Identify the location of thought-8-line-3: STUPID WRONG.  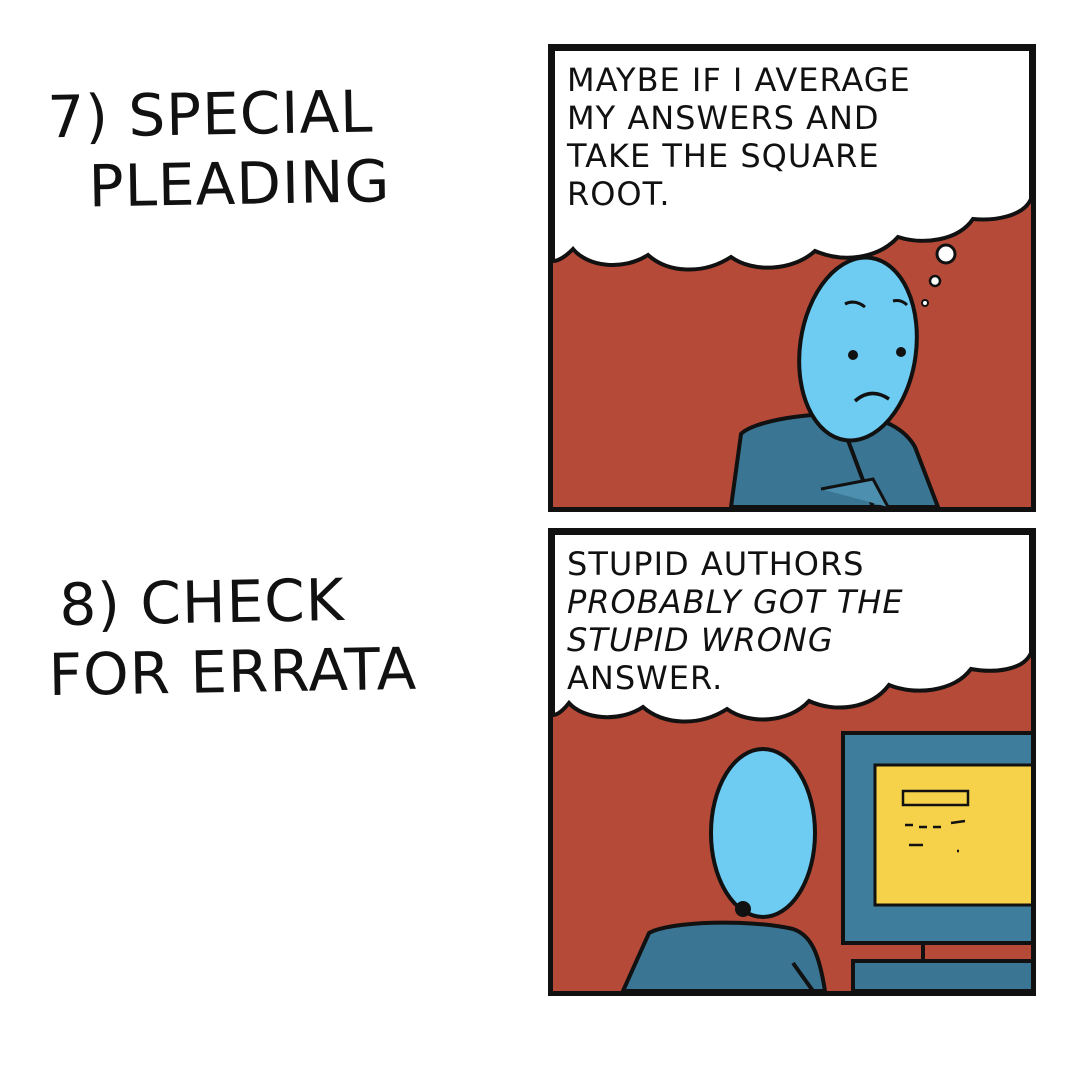
(700, 640).